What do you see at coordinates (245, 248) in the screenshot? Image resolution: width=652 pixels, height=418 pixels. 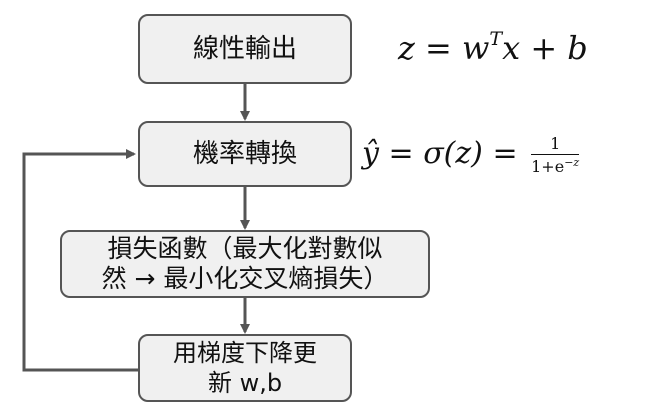 I see `node-loss-line-1: 損失函數（最大化對數似` at bounding box center [245, 248].